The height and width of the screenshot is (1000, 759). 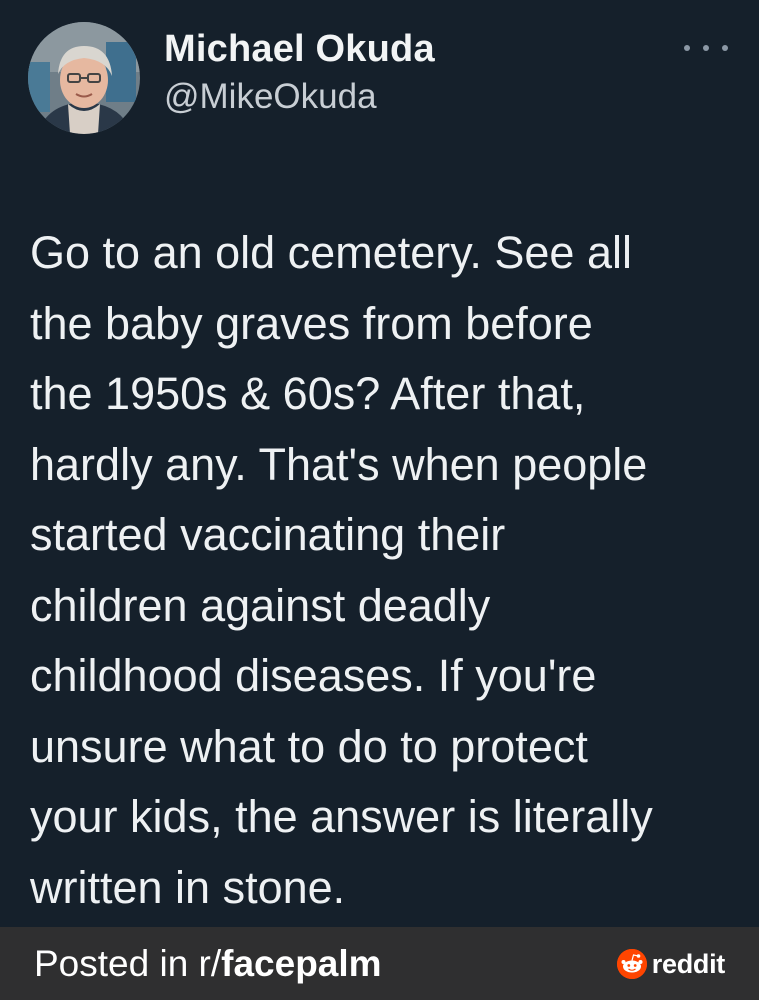 I want to click on reddit-footer-bar: Posted in r/facepalm reddit, so click(x=379, y=963).